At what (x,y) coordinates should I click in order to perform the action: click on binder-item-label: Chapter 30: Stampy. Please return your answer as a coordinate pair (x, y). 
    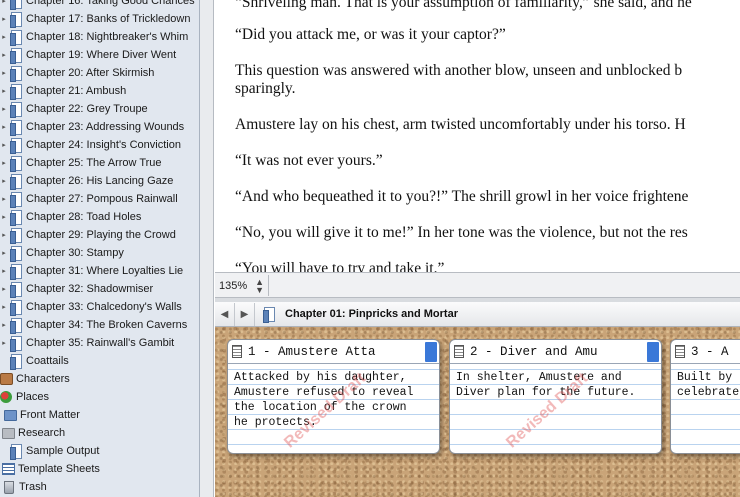
    Looking at the image, I should click on (75, 253).